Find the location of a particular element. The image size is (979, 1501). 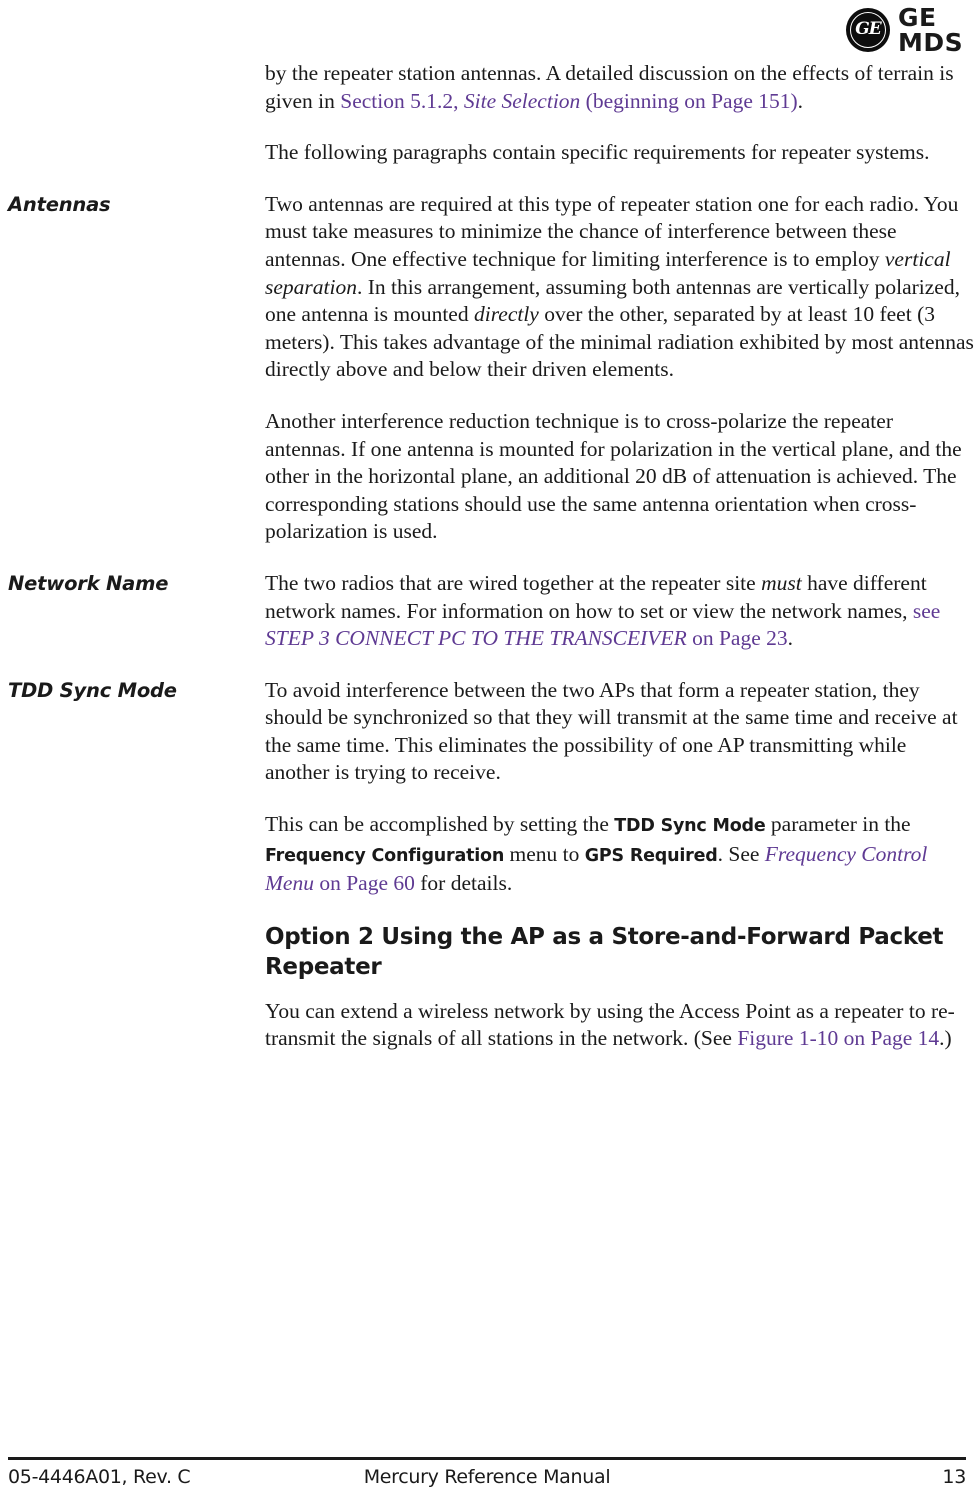

intro-p1-period: . is located at coordinates (800, 100).